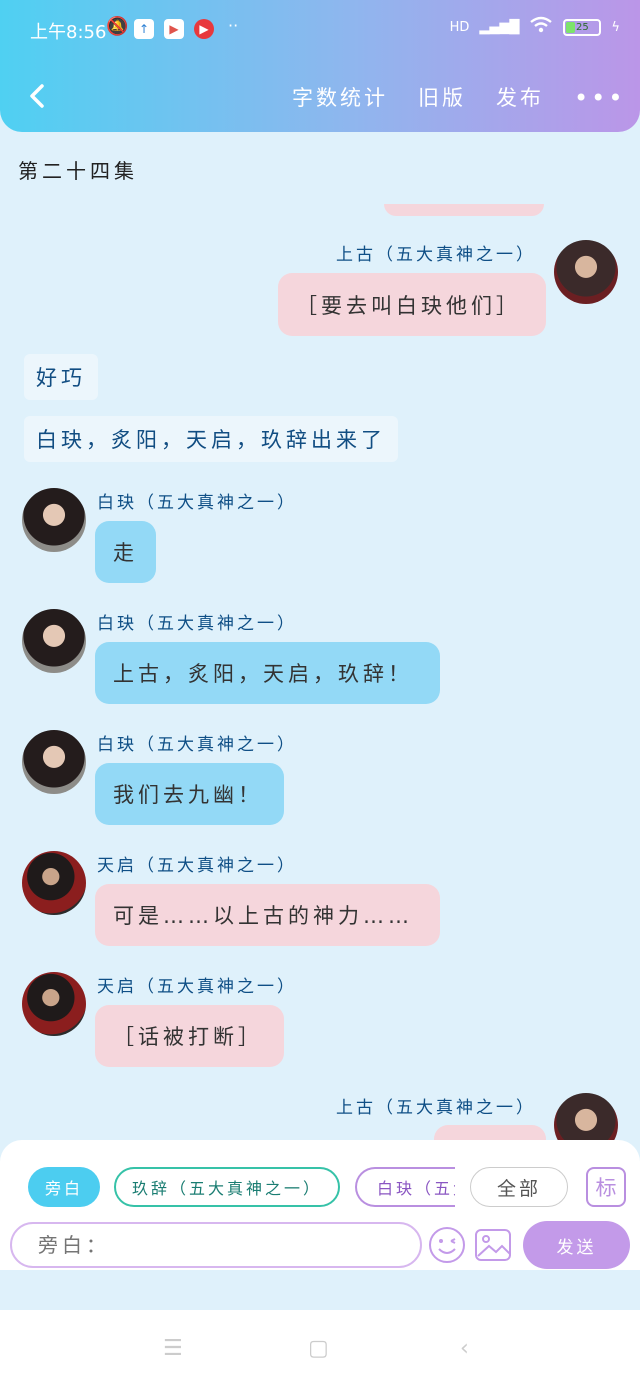  What do you see at coordinates (442, 97) in the screenshot?
I see `old-version-button: 旧版` at bounding box center [442, 97].